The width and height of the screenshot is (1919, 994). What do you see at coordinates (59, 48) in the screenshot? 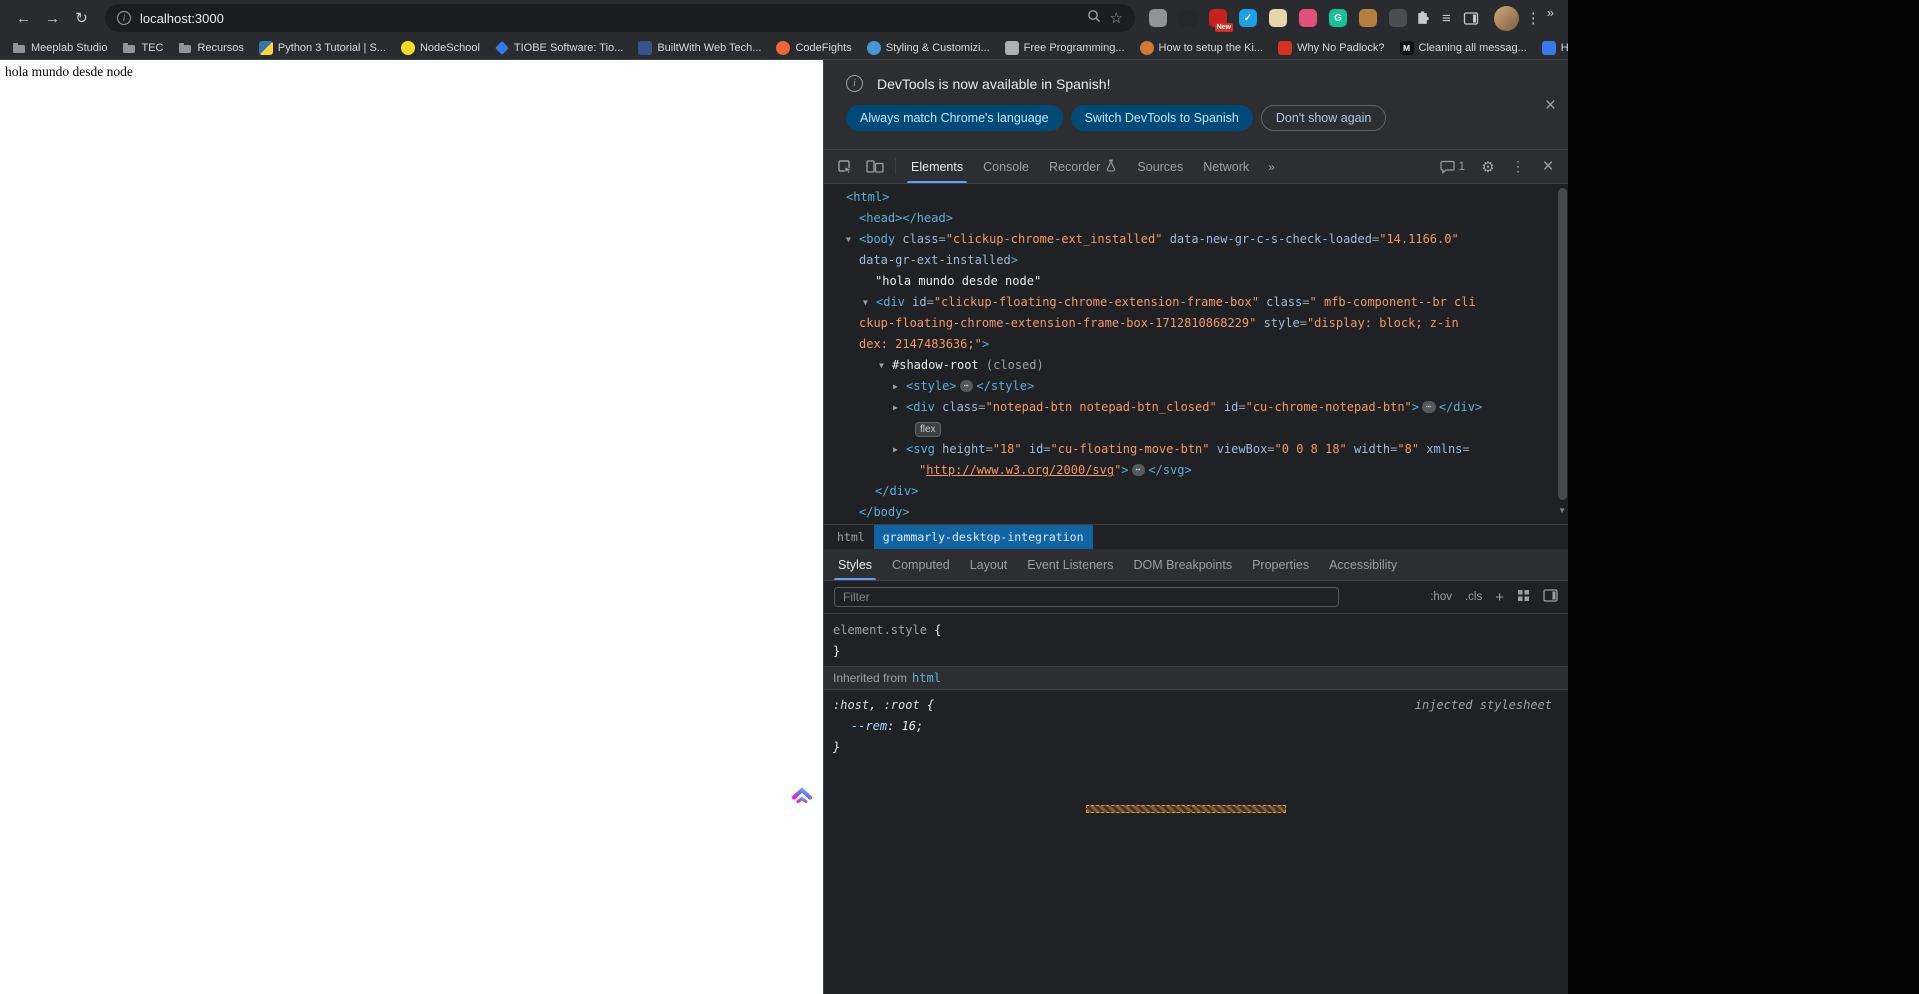
I see `bookmark-item: Meeplab Studio` at bounding box center [59, 48].